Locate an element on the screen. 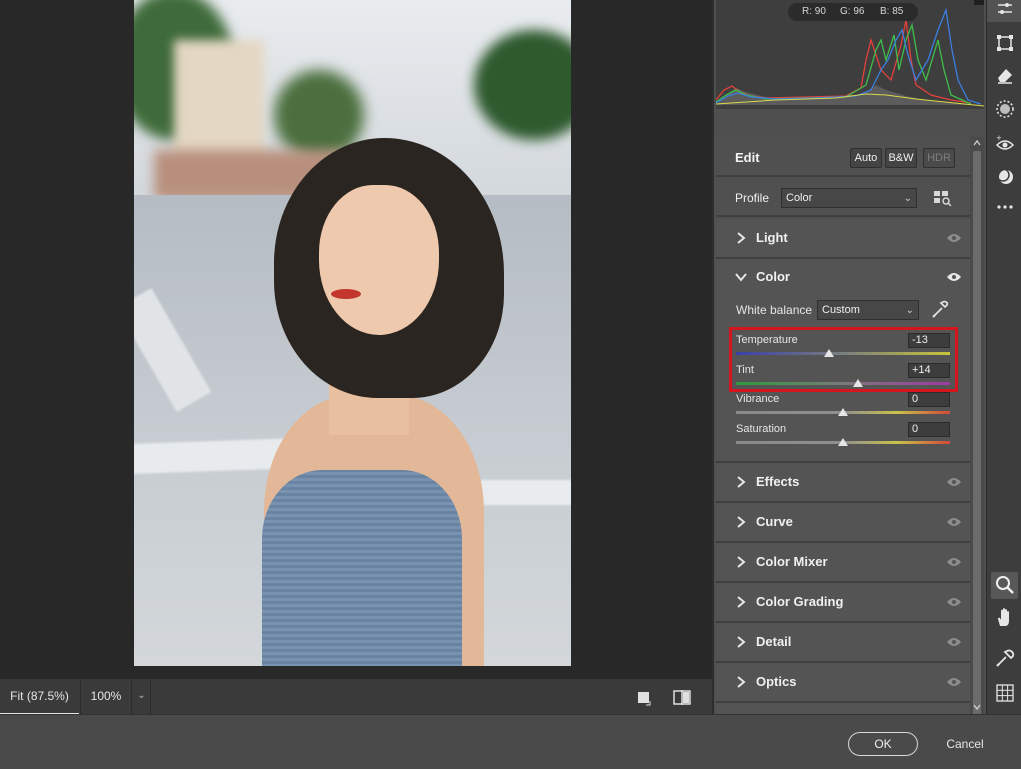  zoom-100-button: 100% is located at coordinates (106, 697).